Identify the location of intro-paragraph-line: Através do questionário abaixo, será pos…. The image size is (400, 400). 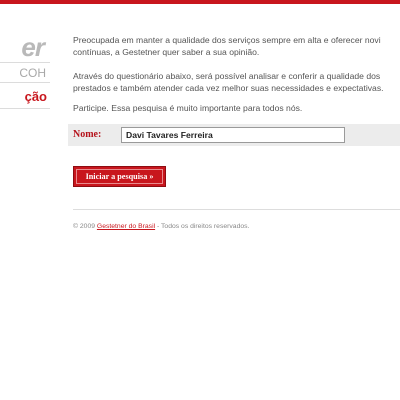
(227, 76).